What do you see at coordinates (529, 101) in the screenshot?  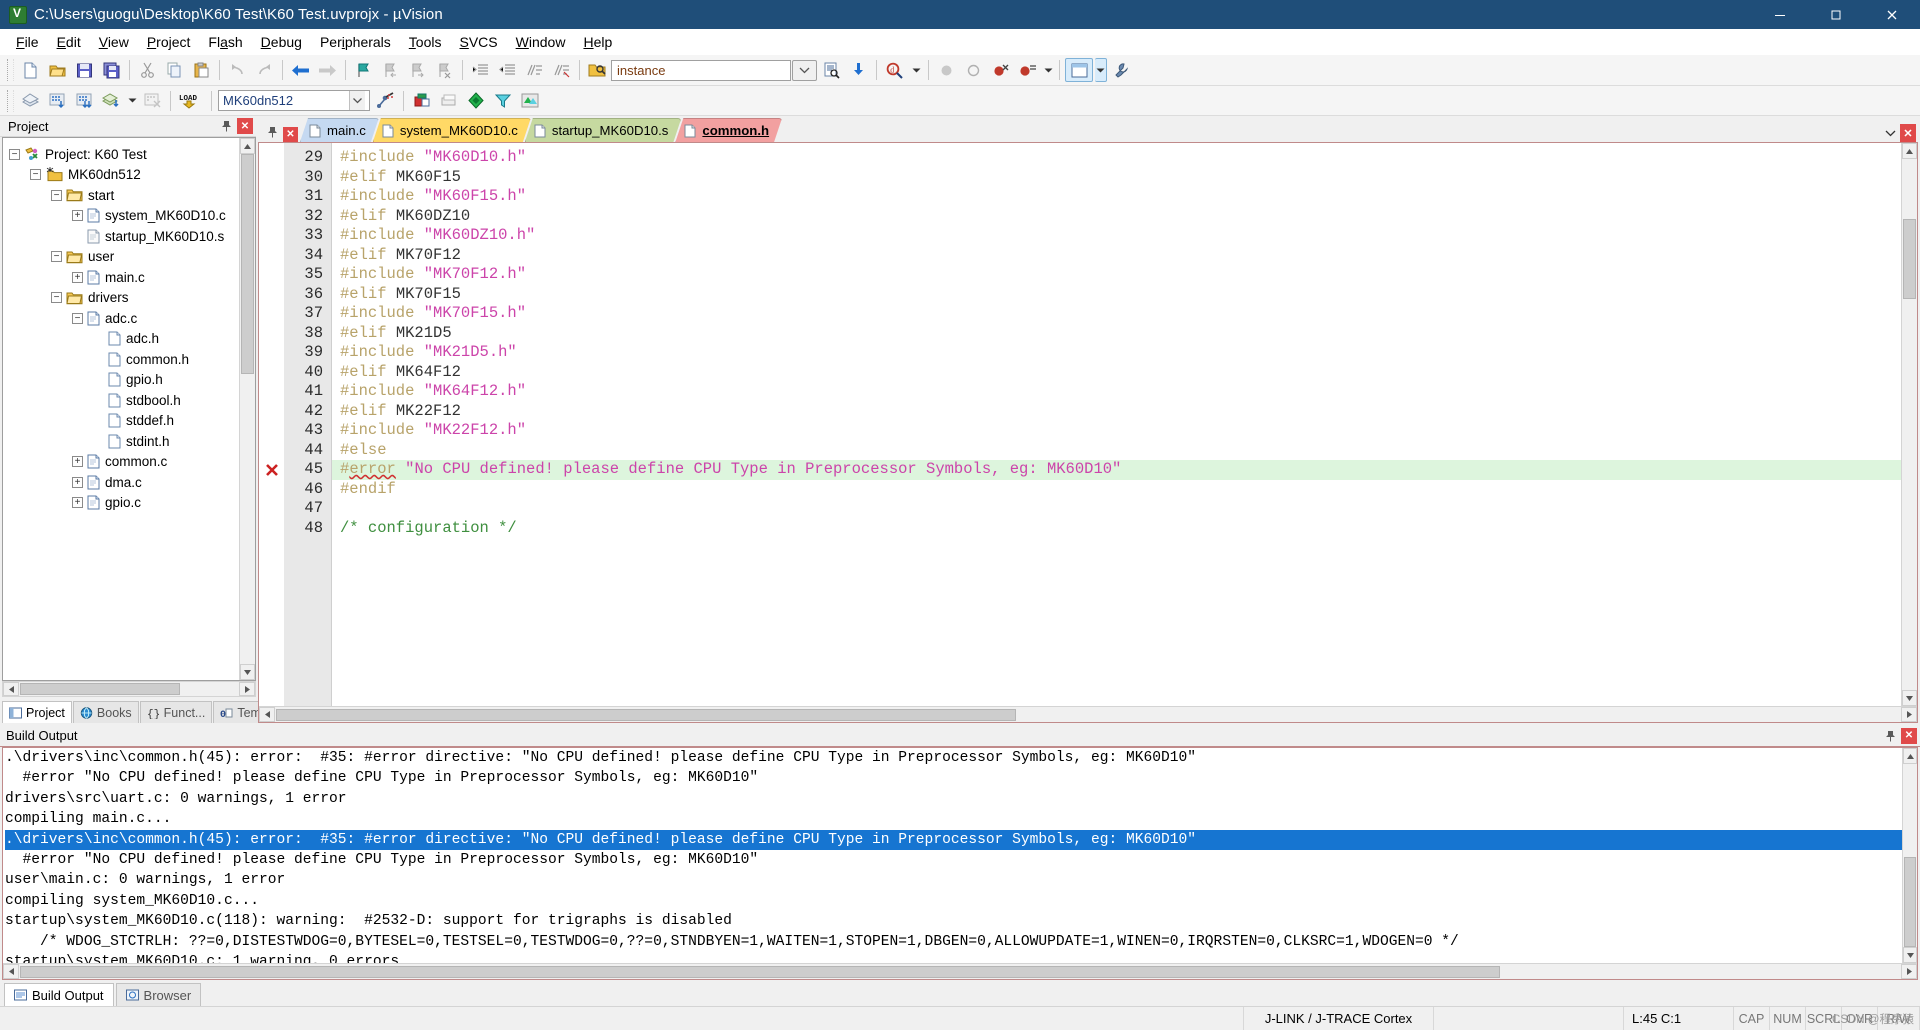 I see `pack-installer-icon` at bounding box center [529, 101].